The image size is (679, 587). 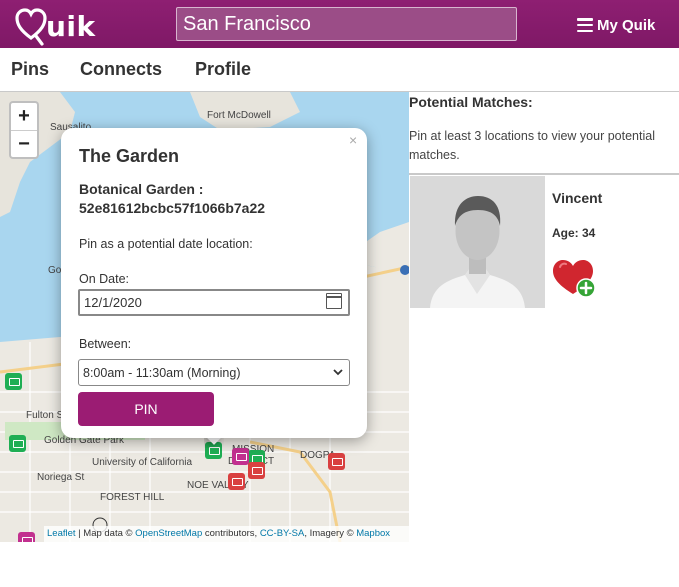 What do you see at coordinates (585, 25) in the screenshot?
I see `hamburger-menu-icon` at bounding box center [585, 25].